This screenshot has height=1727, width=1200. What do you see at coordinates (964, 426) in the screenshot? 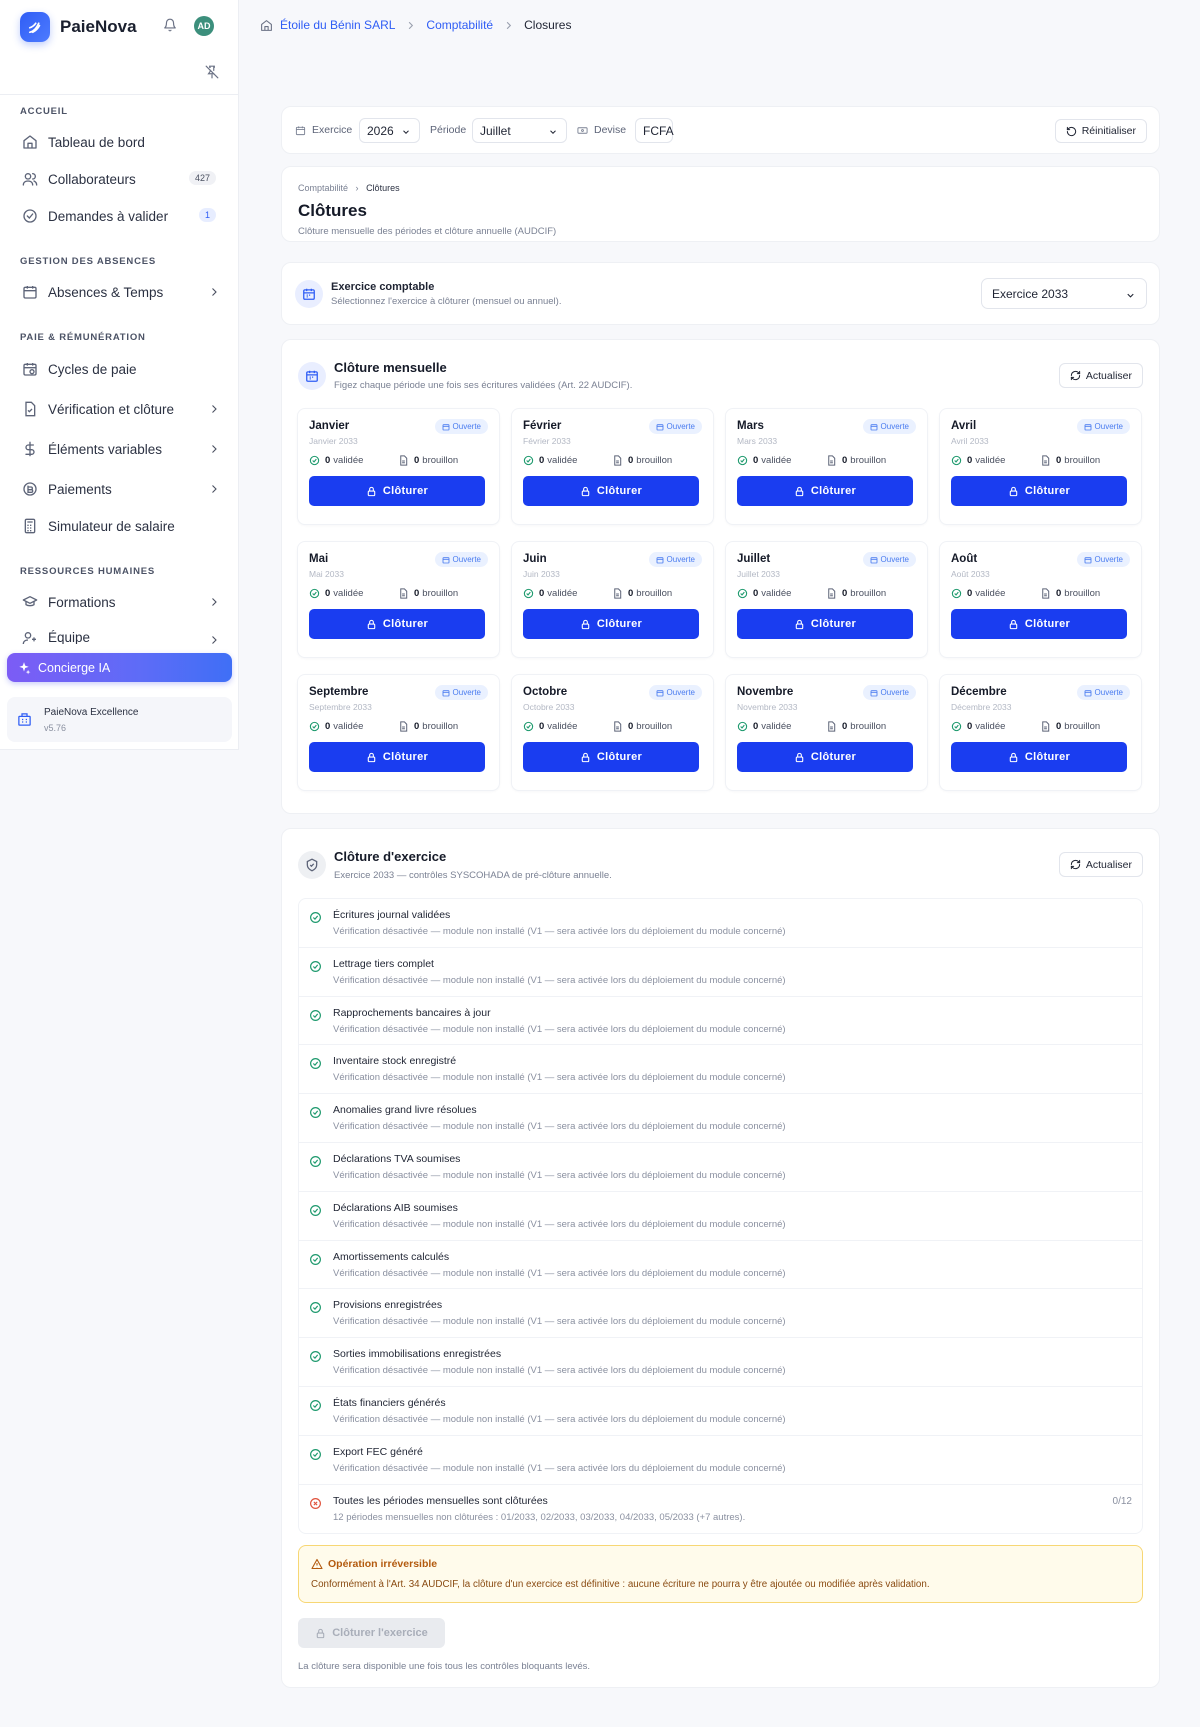
I see `month-name: Avril` at bounding box center [964, 426].